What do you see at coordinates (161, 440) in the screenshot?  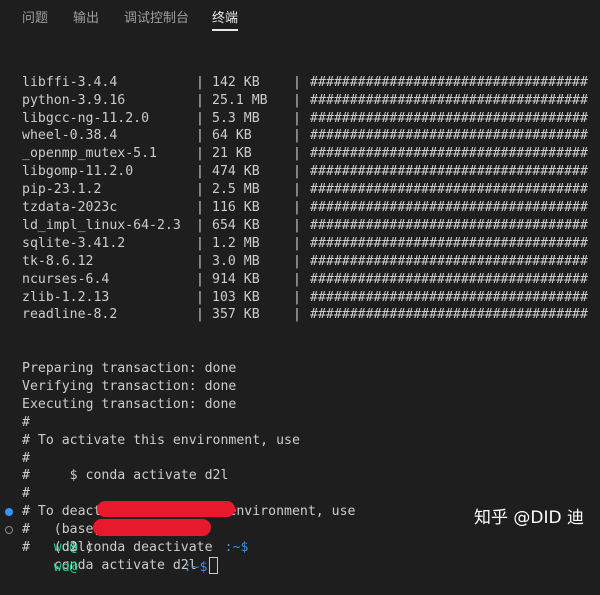 I see `terminal-line: # To activate this environment, use` at bounding box center [161, 440].